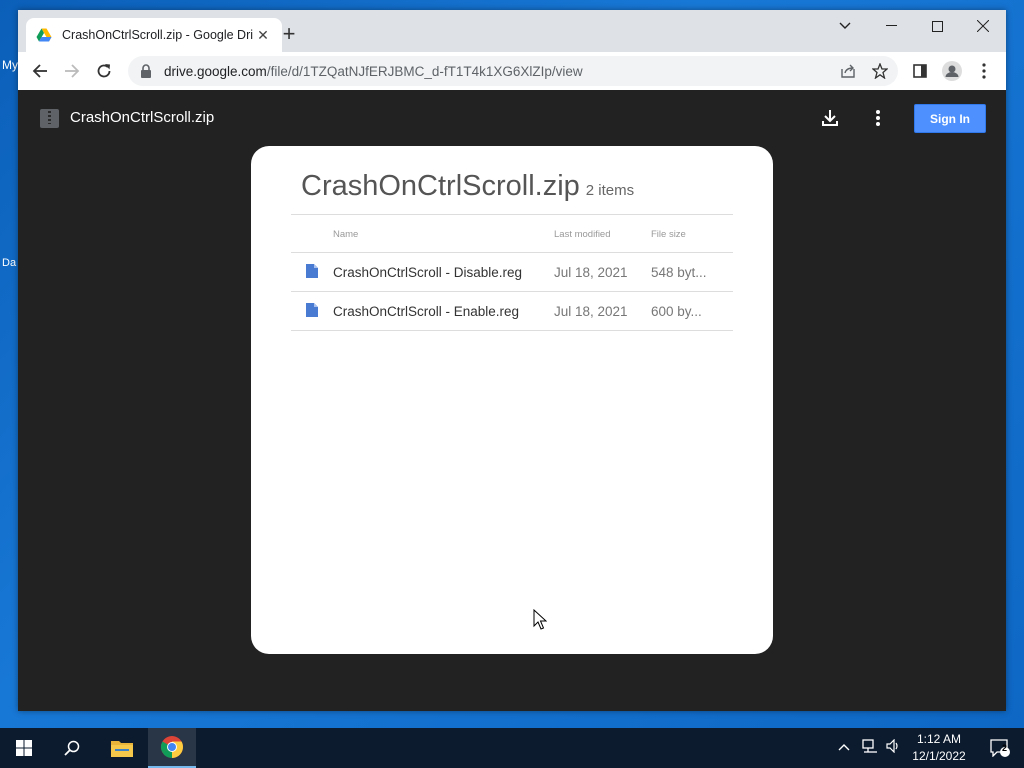  I want to click on more-actions-button, so click(878, 118).